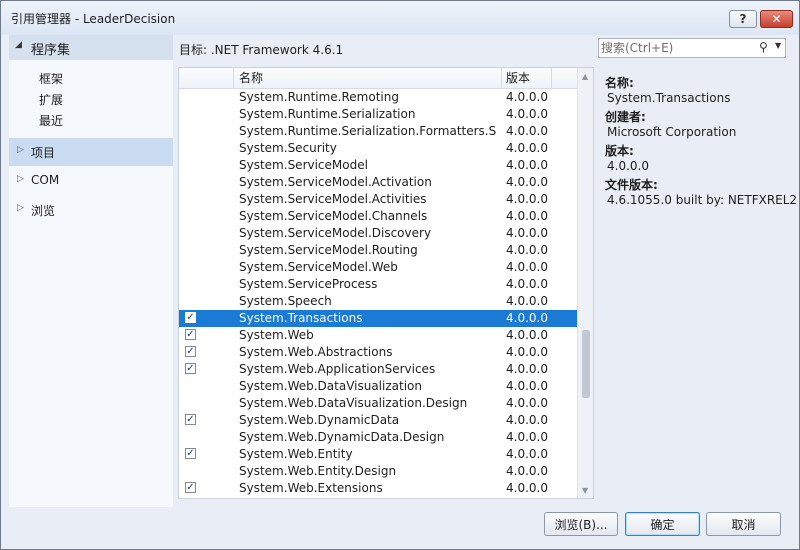 The image size is (800, 550). I want to click on table-row: System.Web.Entity.Design 4.0.0.0, so click(378, 471).